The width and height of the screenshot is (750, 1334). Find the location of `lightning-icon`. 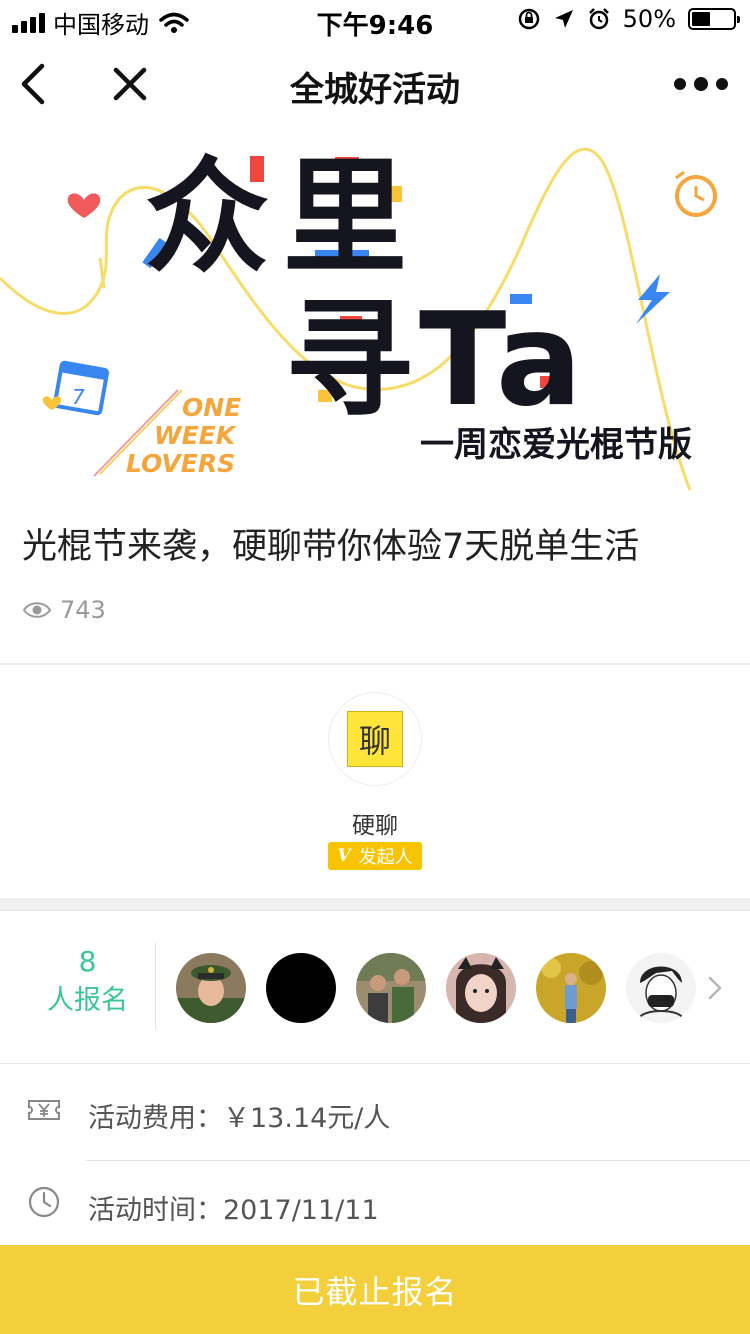

lightning-icon is located at coordinates (653, 299).